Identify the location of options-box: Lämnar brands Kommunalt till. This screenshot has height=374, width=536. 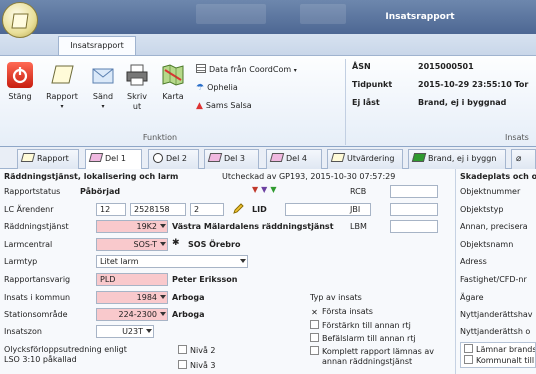
(498, 355).